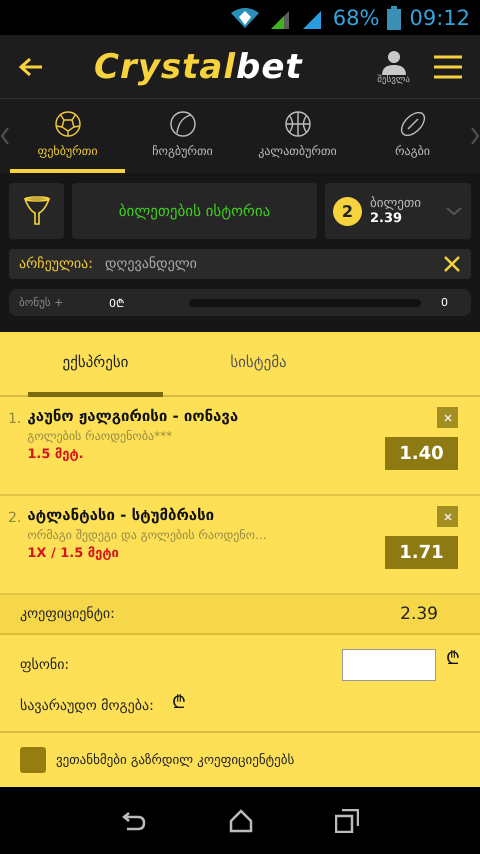 The height and width of the screenshot is (854, 480). Describe the element at coordinates (194, 211) in the screenshot. I see `ticket-history-button: ბილეთების ისტორია` at that location.